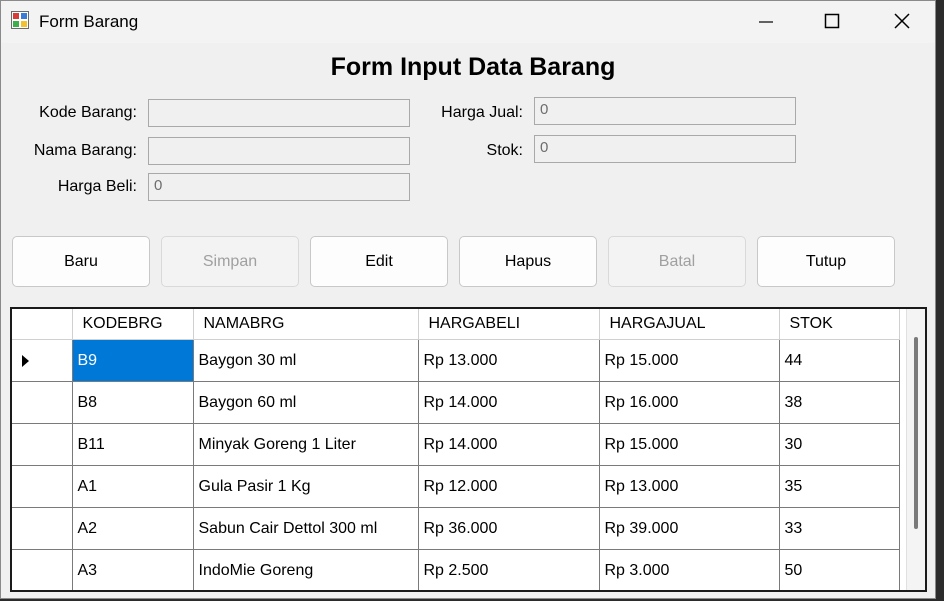 This screenshot has height=601, width=944. I want to click on batal-button: Batal, so click(677, 261).